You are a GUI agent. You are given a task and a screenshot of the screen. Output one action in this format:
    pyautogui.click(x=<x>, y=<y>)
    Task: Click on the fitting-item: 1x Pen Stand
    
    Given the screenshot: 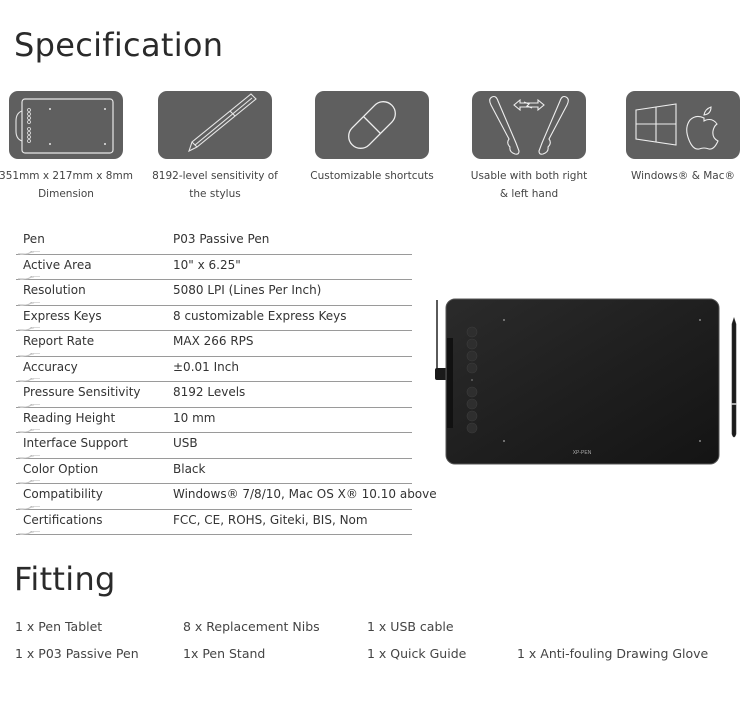 What is the action you would take?
    pyautogui.click(x=224, y=653)
    